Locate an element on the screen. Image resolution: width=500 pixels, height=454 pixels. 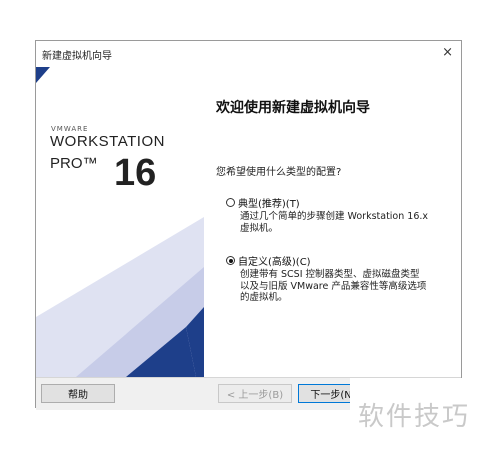
config-question: 您希望使用什么类型的配置? is located at coordinates (279, 172).